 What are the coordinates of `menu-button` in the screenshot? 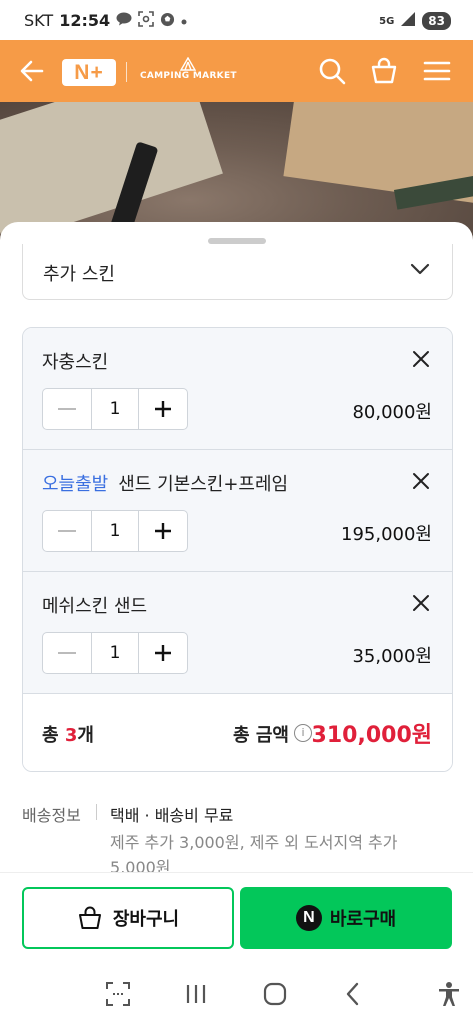 It's located at (437, 71).